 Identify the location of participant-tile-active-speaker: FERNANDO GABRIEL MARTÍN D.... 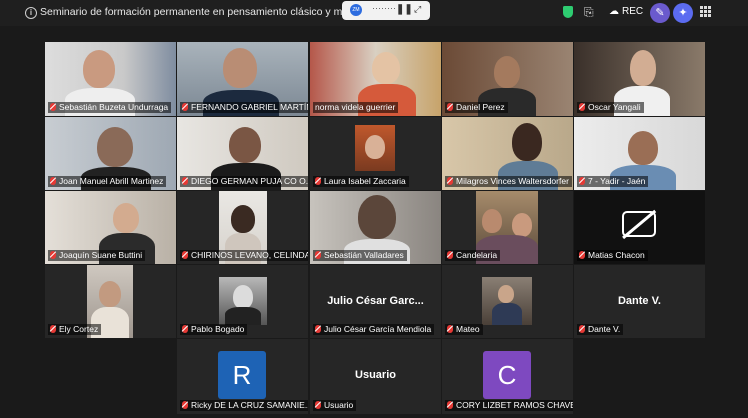
(242, 79).